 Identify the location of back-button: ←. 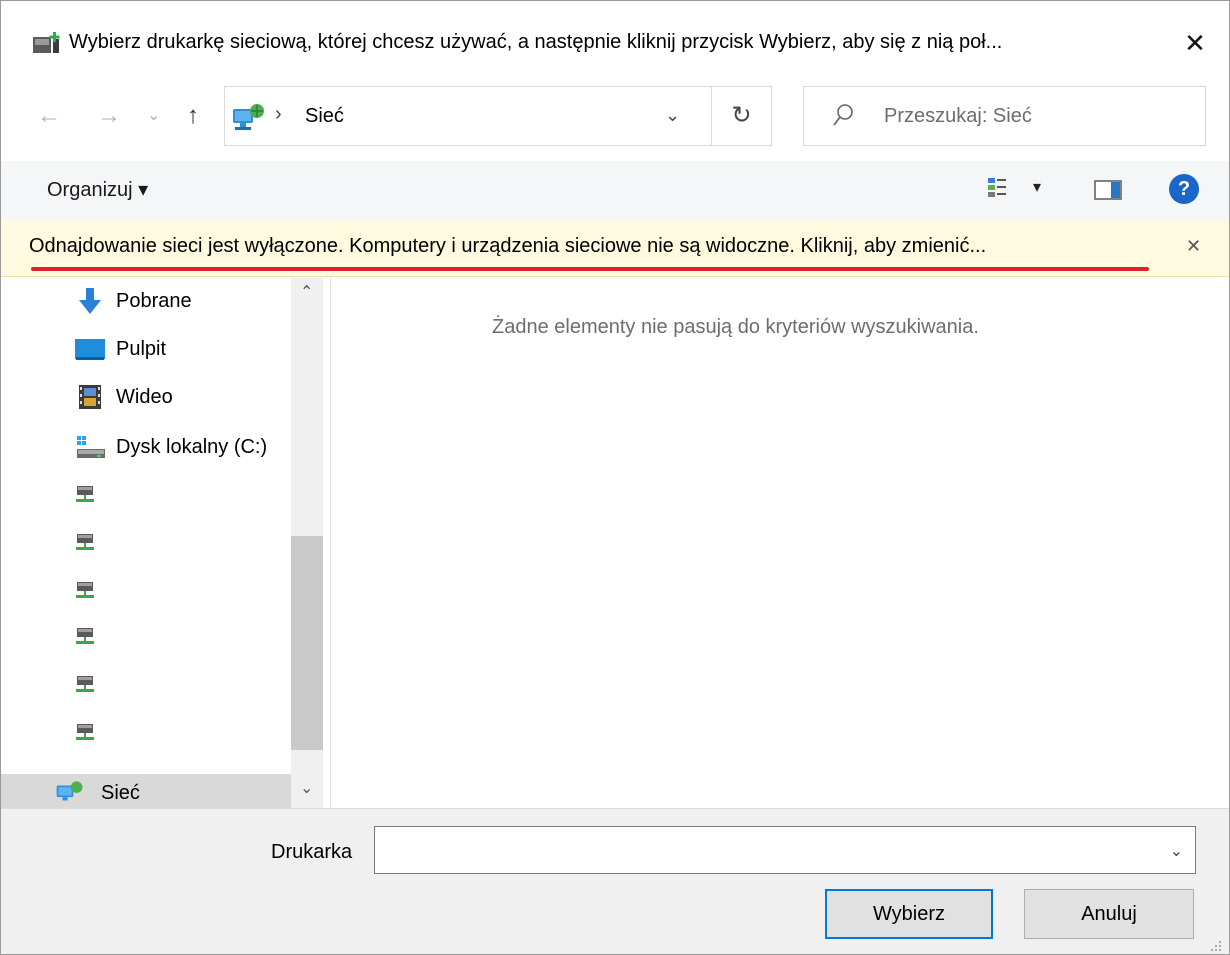
(49, 116).